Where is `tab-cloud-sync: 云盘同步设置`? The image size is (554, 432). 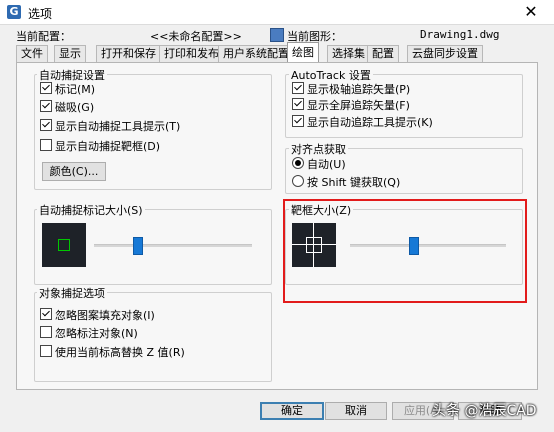
tab-cloud-sync: 云盘同步设置 is located at coordinates (445, 53).